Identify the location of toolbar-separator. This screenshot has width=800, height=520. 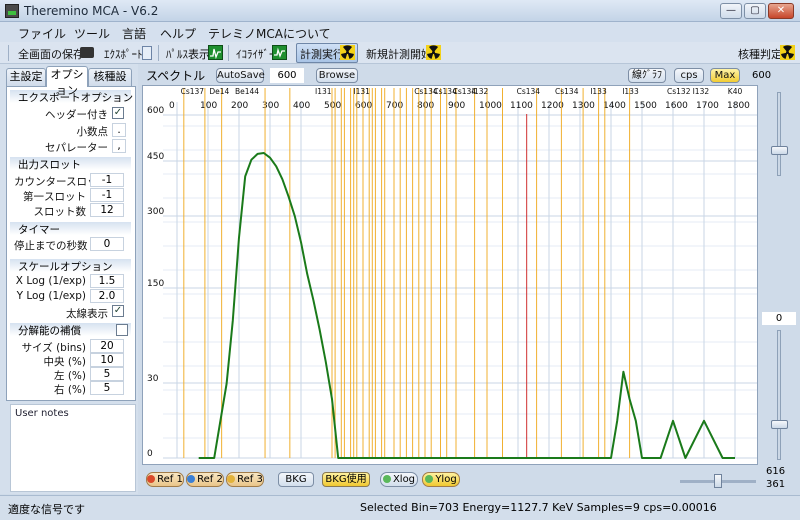
(158, 53).